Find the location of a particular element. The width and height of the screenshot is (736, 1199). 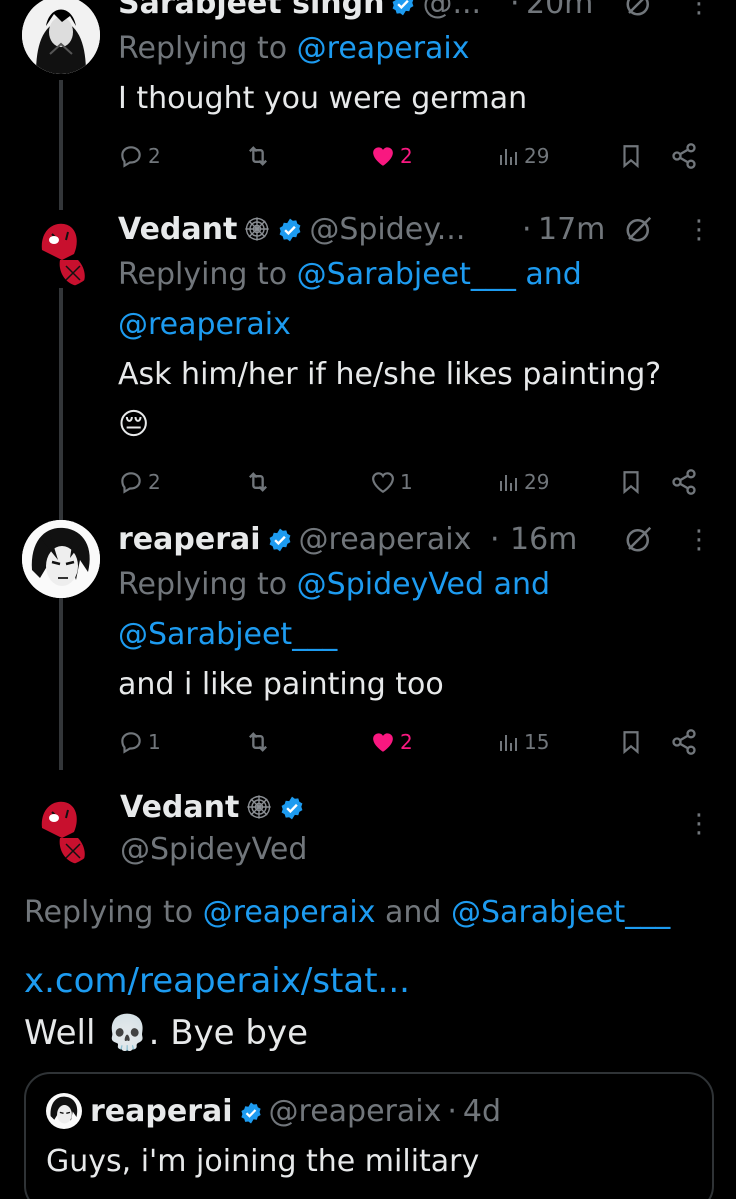

handle: @reaperaix is located at coordinates (385, 539).